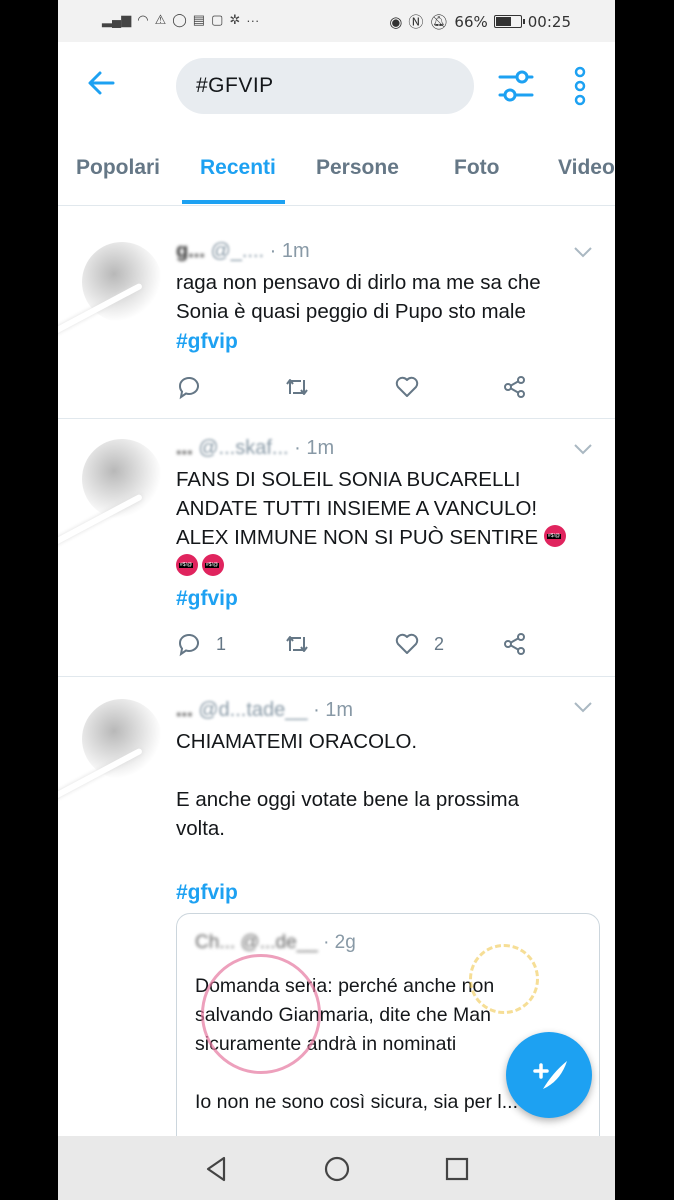 The image size is (674, 1200). What do you see at coordinates (233, 202) in the screenshot?
I see `active-tab-indicator` at bounding box center [233, 202].